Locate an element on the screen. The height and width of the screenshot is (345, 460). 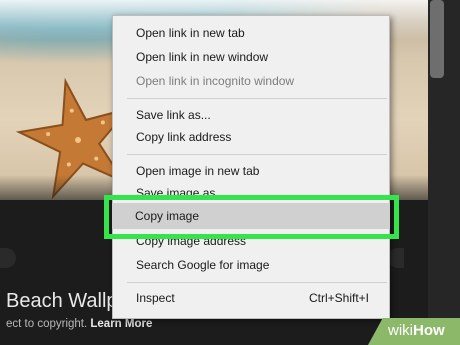
result-title: Beach Wallp is located at coordinates (62, 301).